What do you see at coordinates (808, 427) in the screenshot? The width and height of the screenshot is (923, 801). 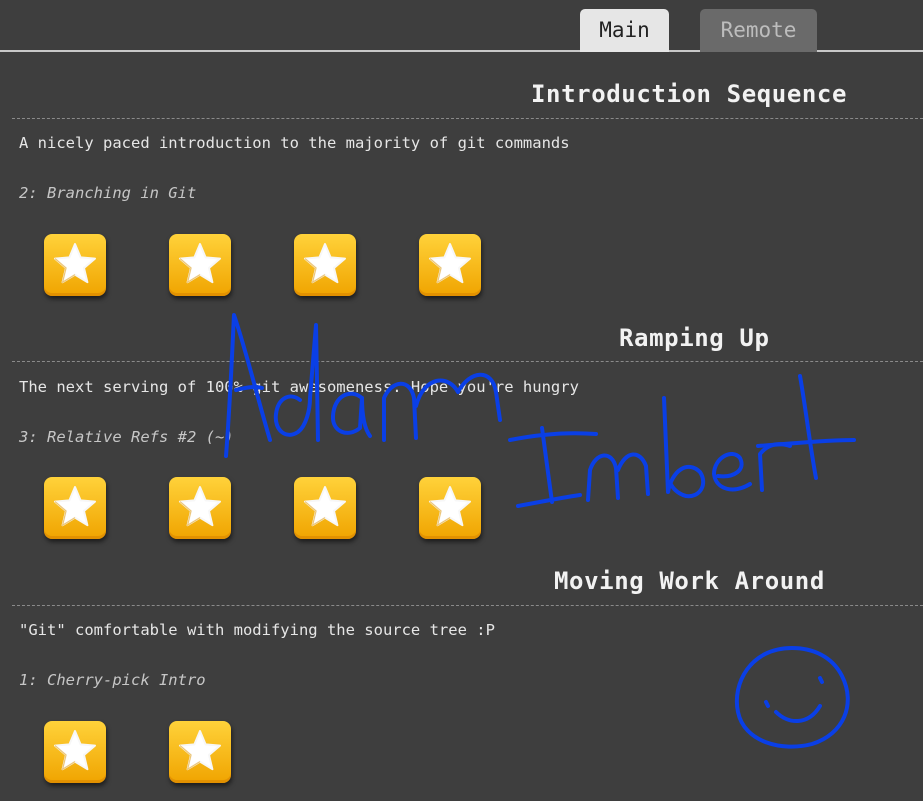 I see `ink-letter-t` at bounding box center [808, 427].